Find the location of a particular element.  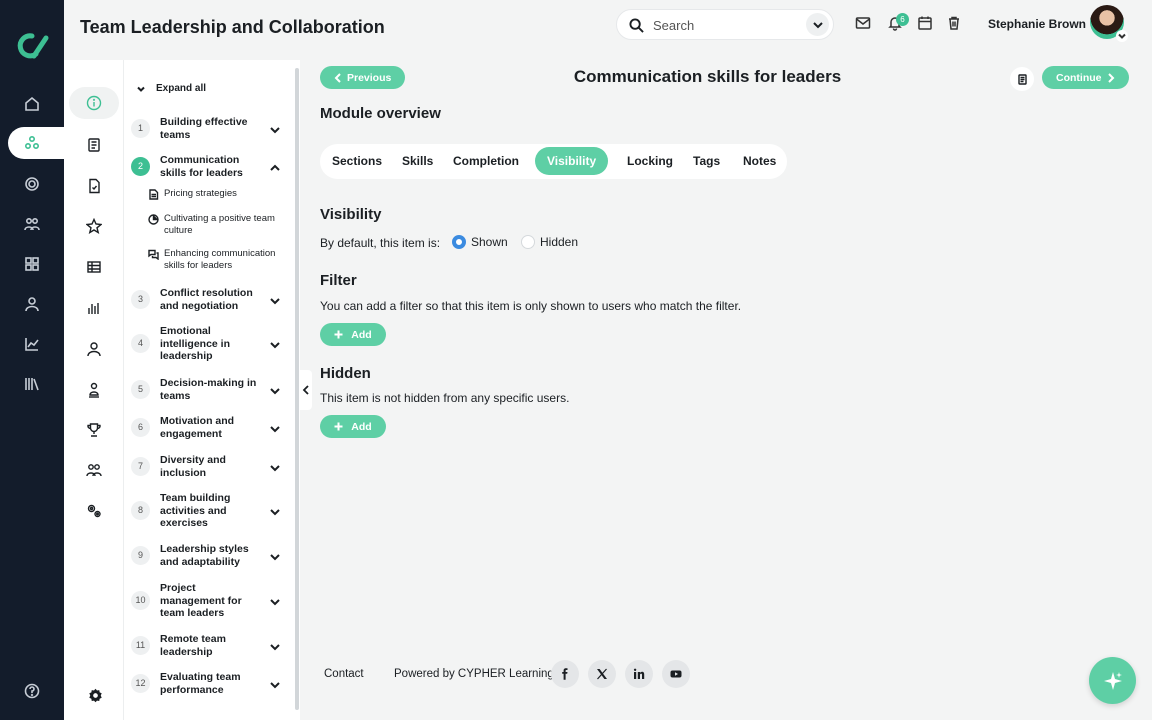

outline-item-number: 12 is located at coordinates (140, 683).